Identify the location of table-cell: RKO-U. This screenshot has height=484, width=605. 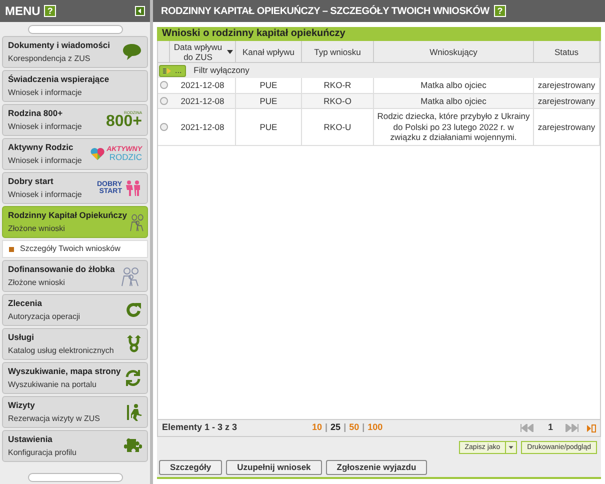
(338, 126).